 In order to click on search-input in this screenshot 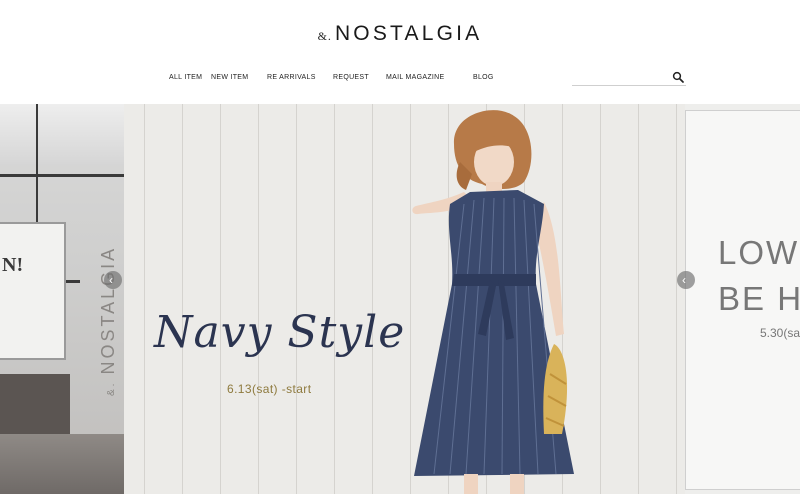, I will do `click(621, 77)`.